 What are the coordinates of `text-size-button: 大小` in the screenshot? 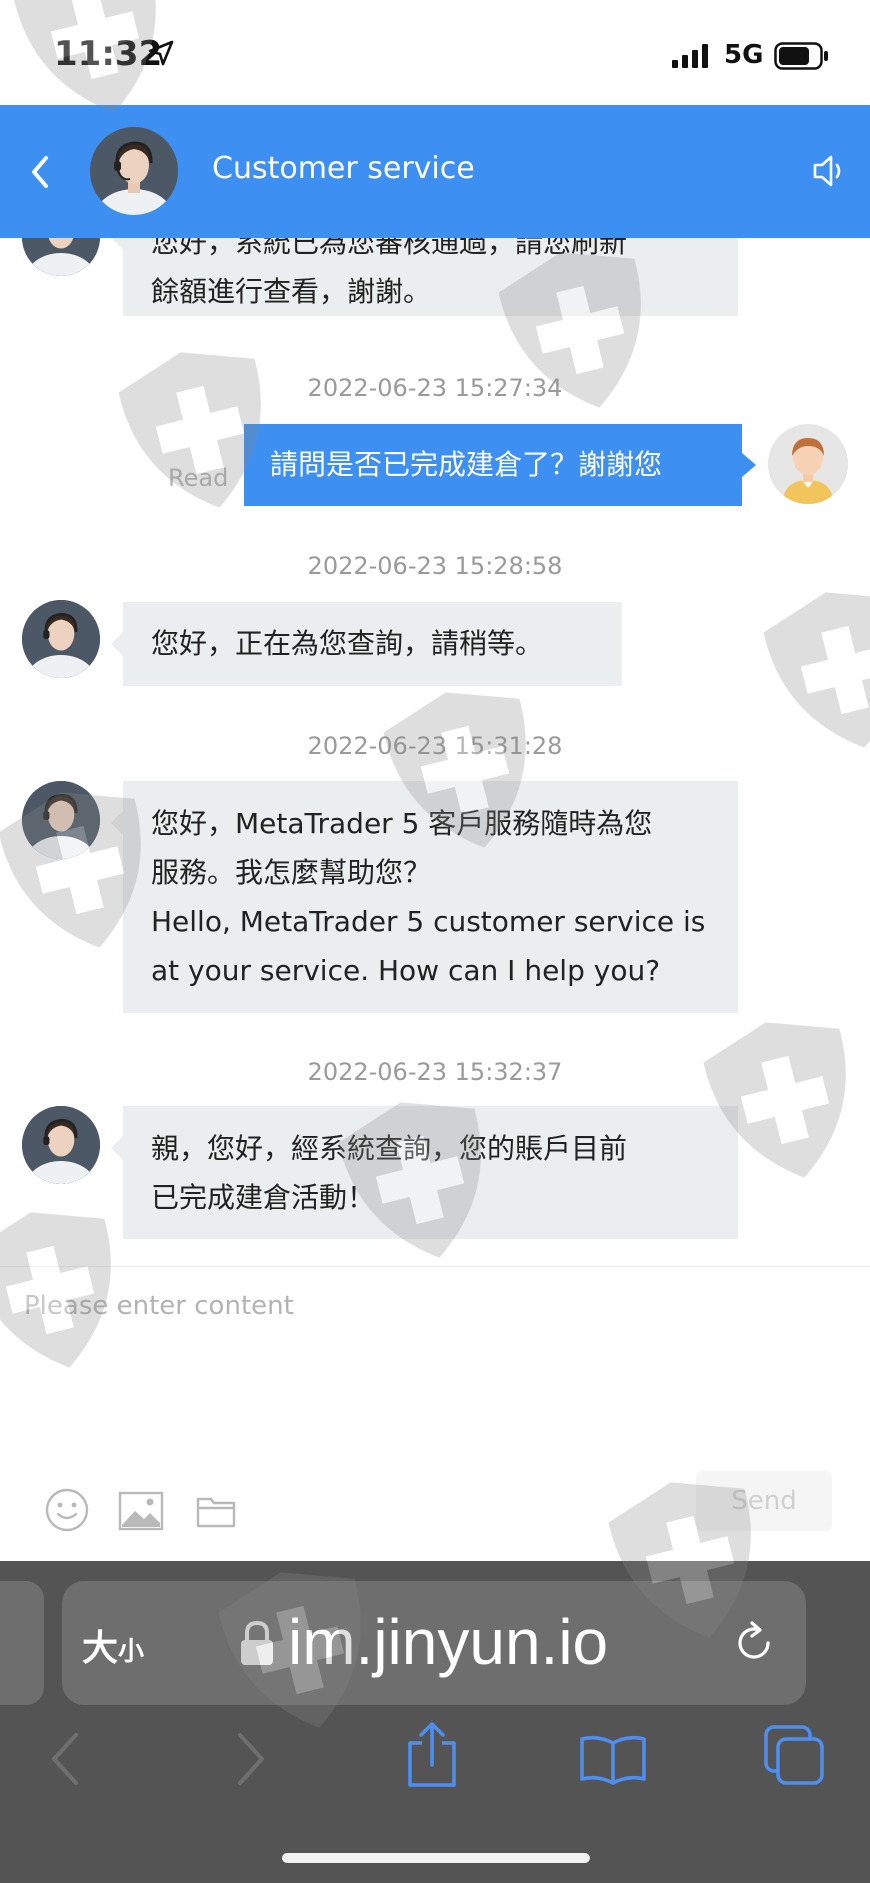 It's located at (113, 1645).